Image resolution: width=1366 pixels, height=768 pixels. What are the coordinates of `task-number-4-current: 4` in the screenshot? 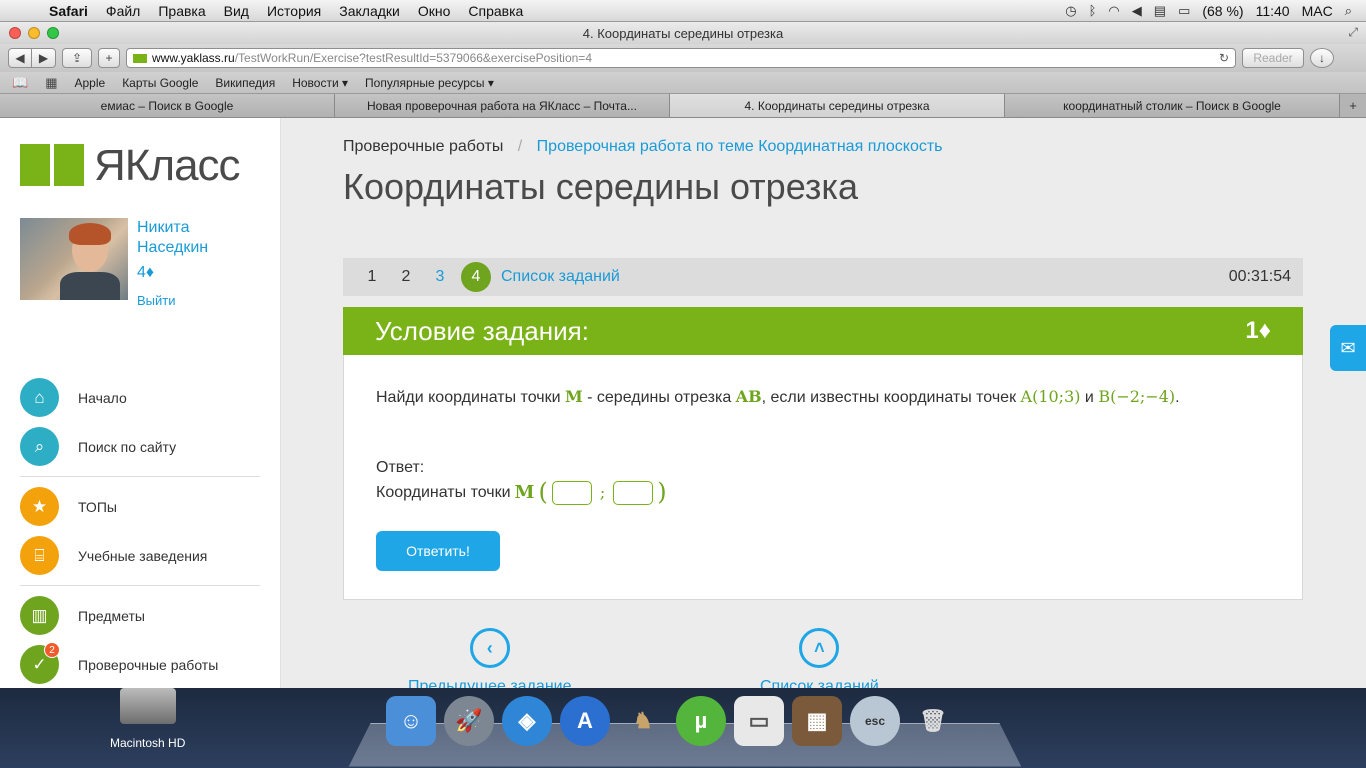 It's located at (476, 277).